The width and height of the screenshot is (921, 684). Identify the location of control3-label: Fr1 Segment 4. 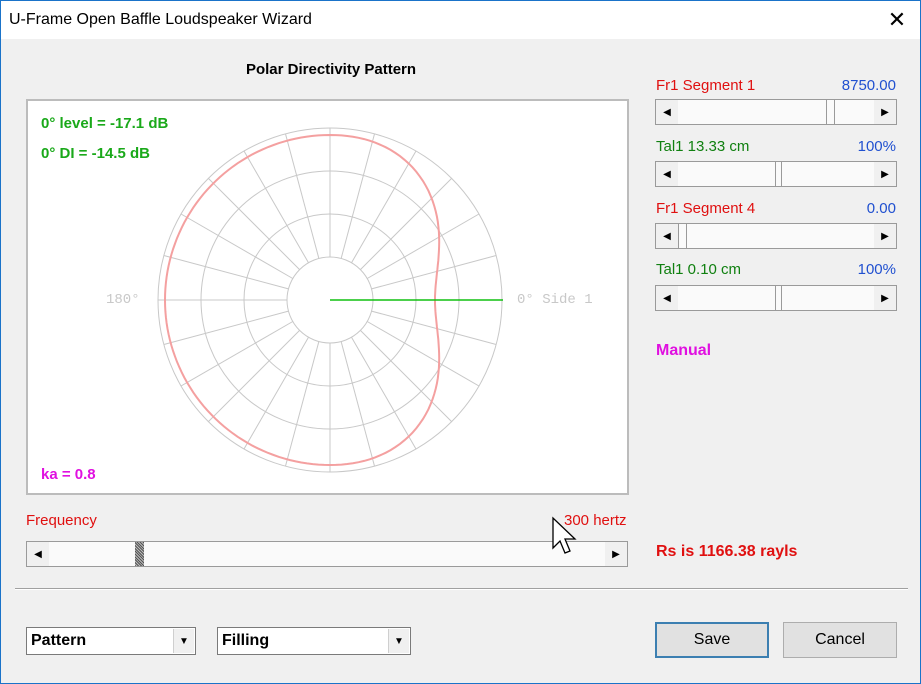
(706, 208).